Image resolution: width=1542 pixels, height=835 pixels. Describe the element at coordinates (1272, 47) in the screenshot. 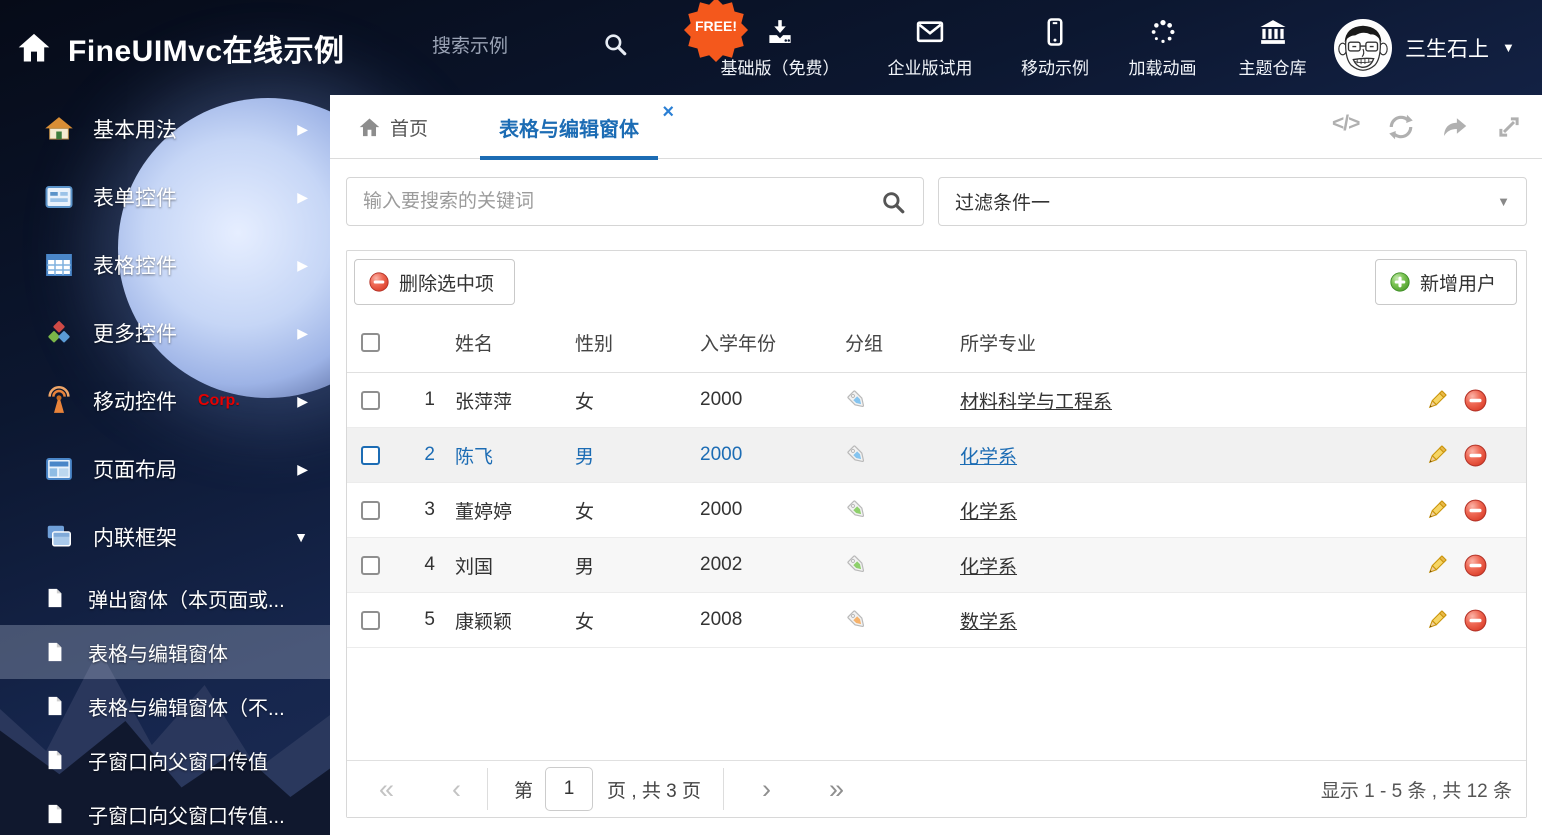

I see `nav-item-theme-repo: 主题仓库` at that location.